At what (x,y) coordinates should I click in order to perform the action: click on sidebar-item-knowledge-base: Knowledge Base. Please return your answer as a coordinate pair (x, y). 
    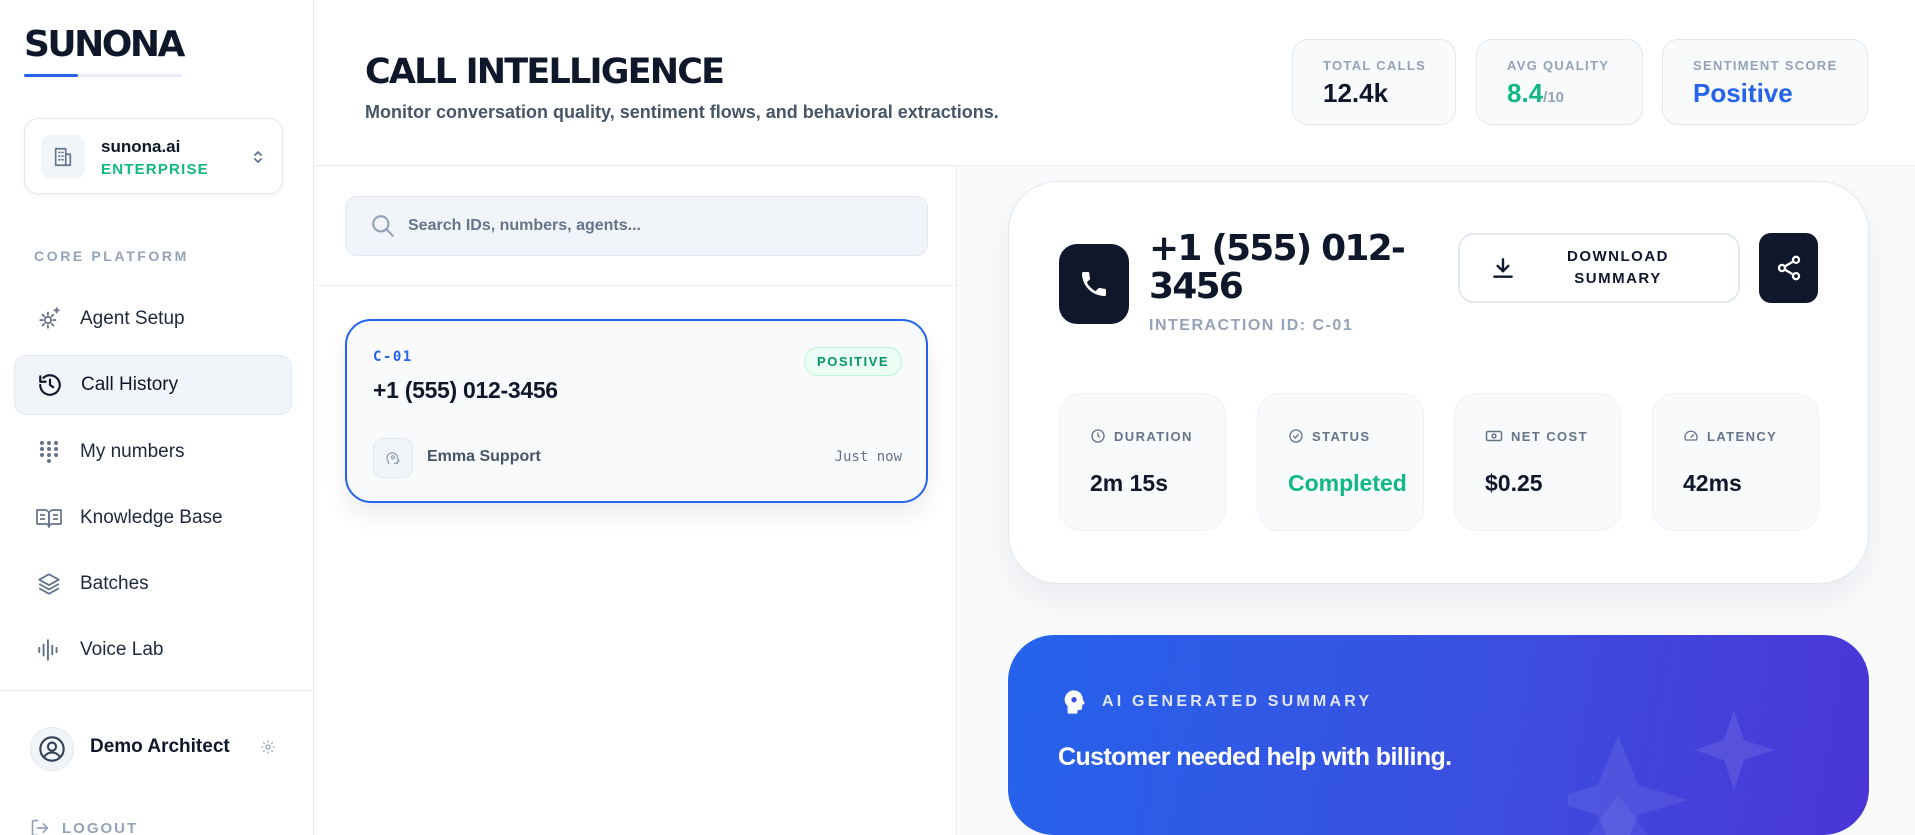
    Looking at the image, I should click on (153, 518).